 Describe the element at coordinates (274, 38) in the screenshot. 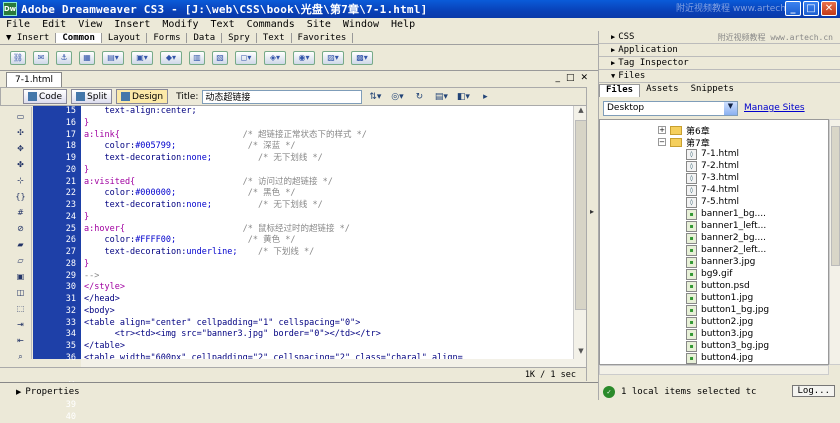

I see `tab-text: Text` at that location.